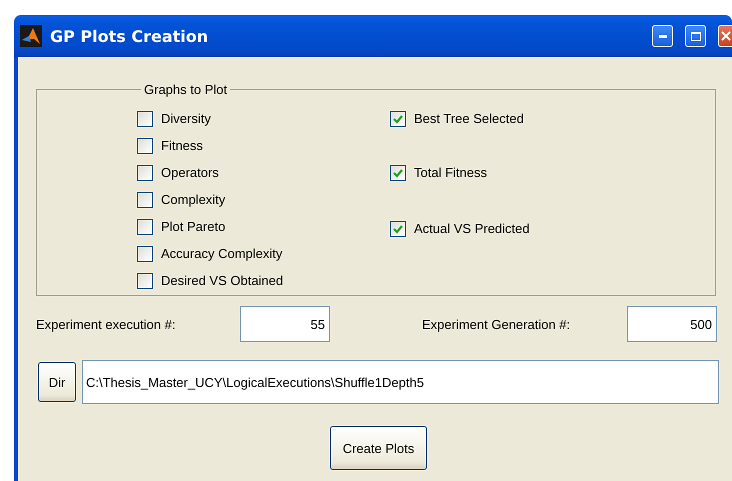 This screenshot has height=481, width=732. I want to click on checkbox-label: Fitness, so click(182, 145).